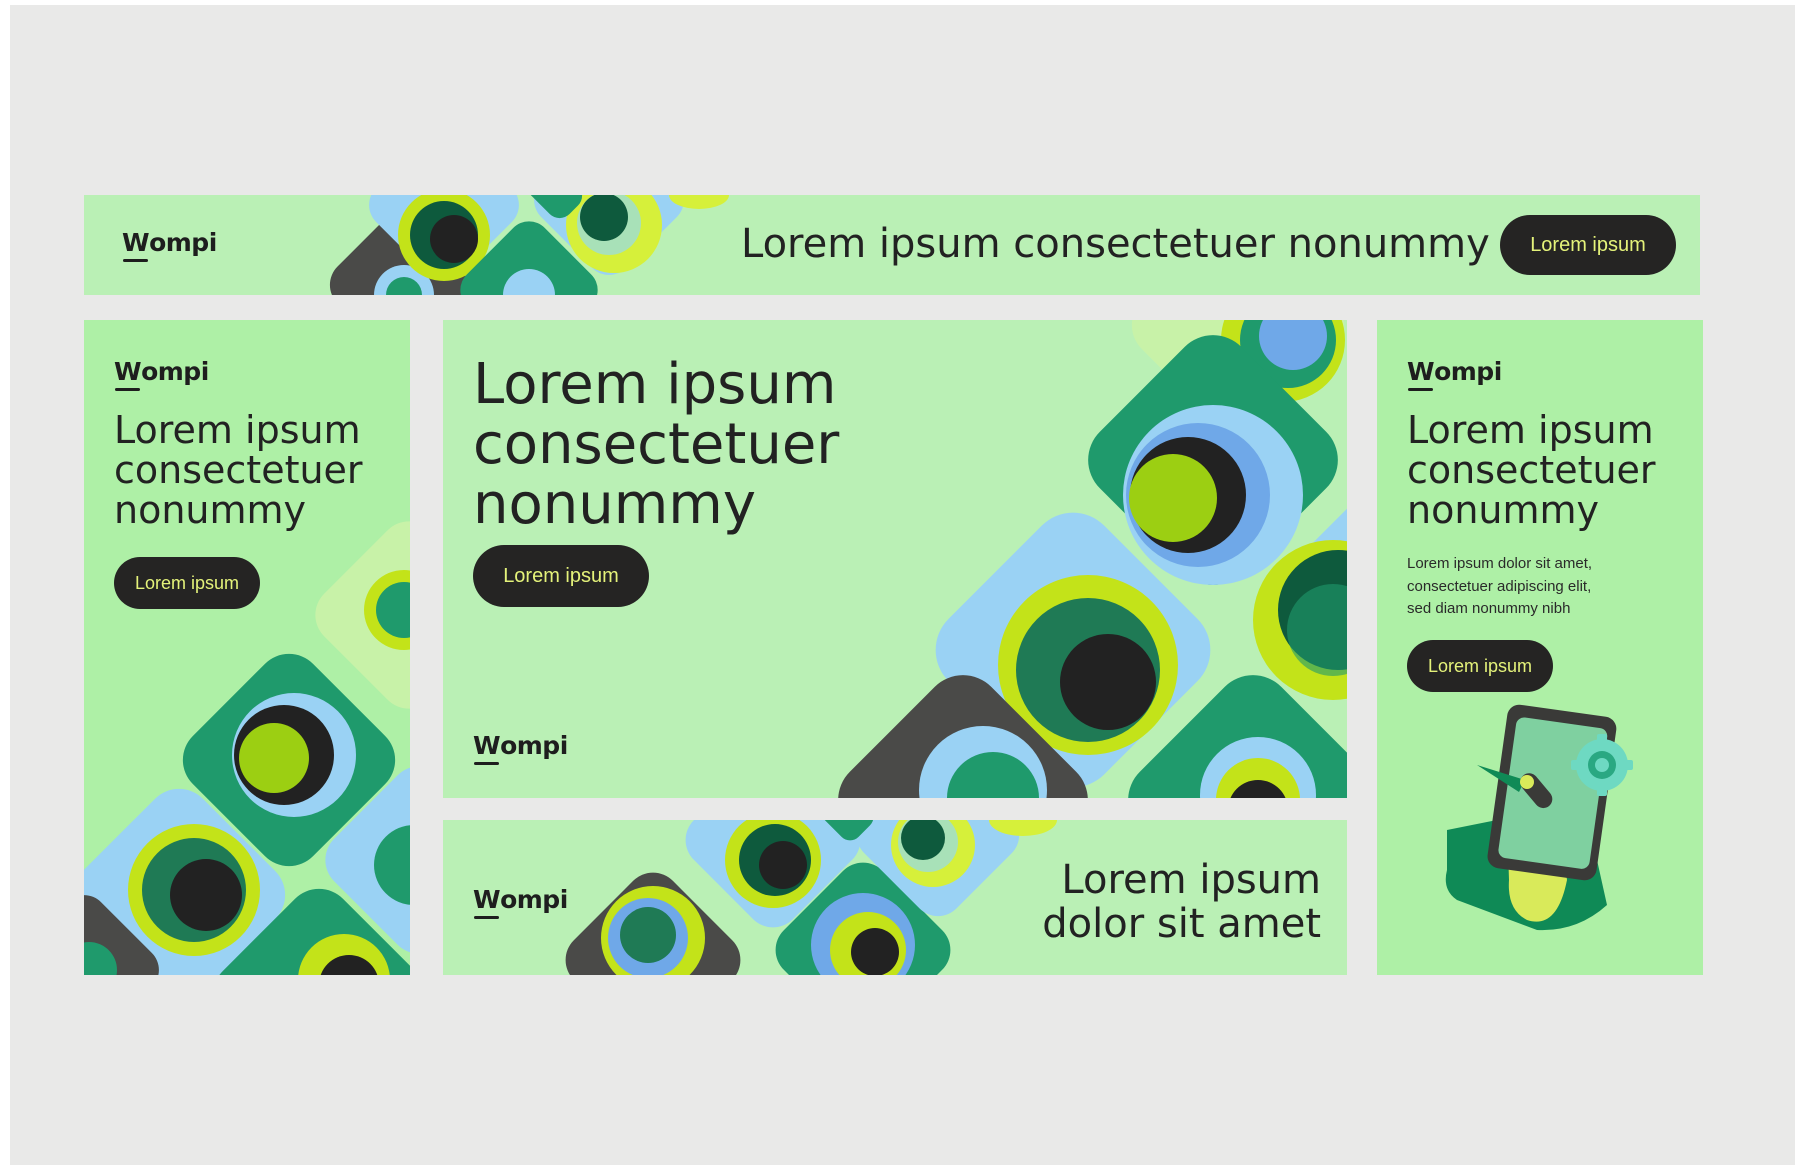  I want to click on side-card-cta-button: Lorem ipsum, so click(1480, 666).